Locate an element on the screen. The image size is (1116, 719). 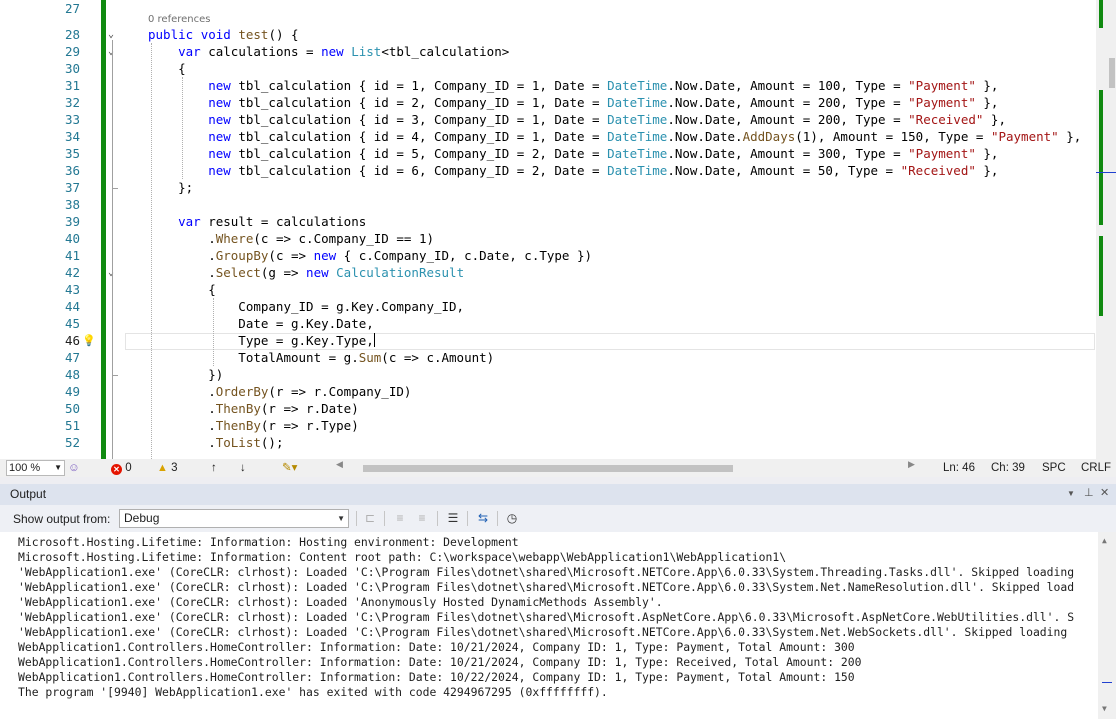
word-wrap-icon: ⇆ is located at coordinates (483, 518).